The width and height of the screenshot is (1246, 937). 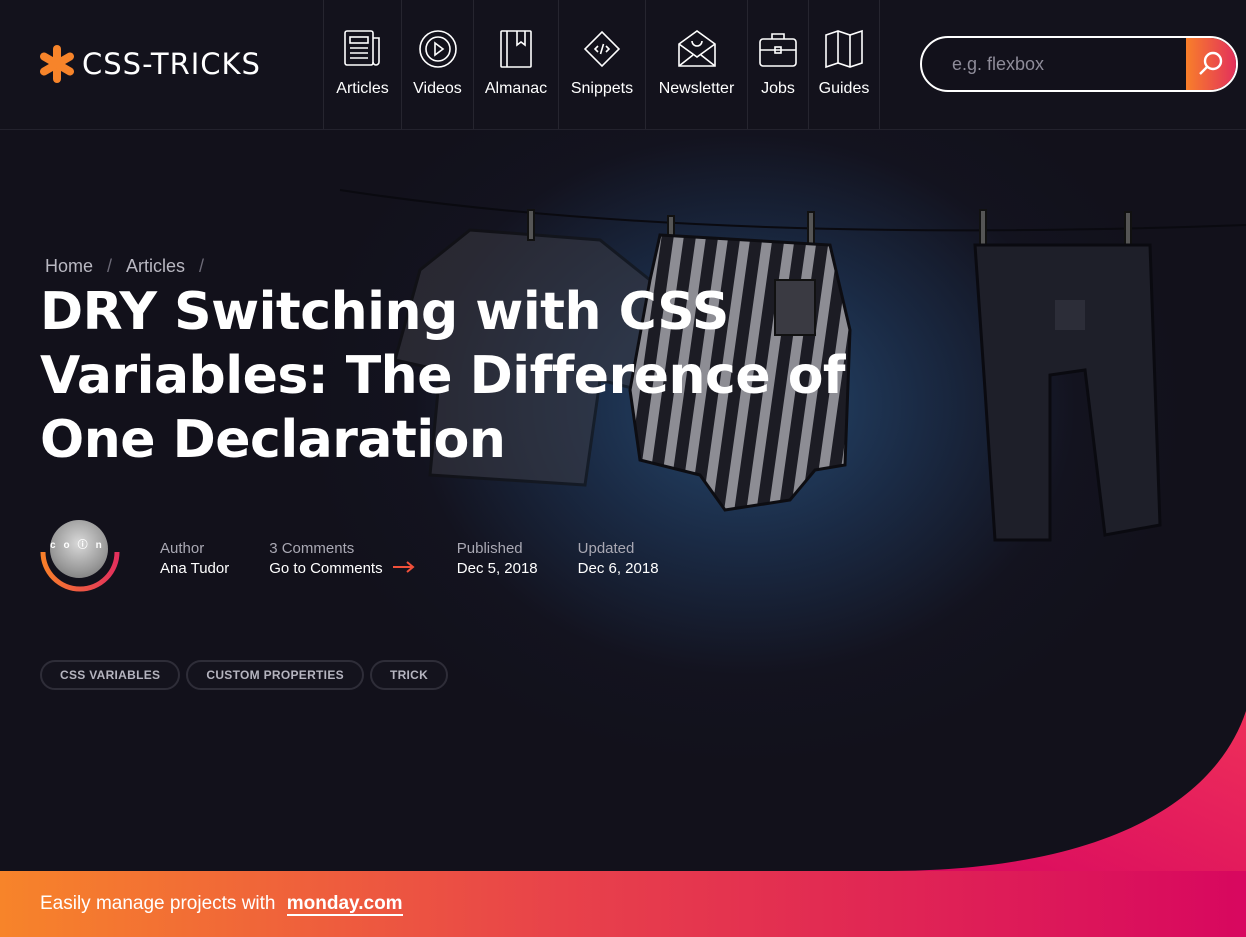 I want to click on search-box, so click(x=1079, y=64).